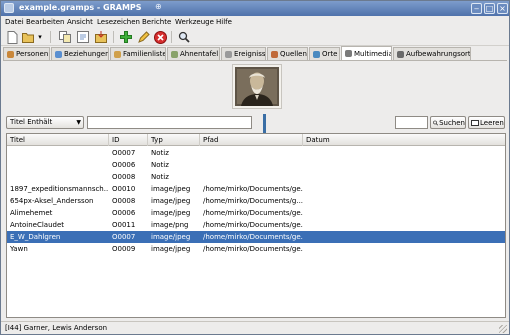 This screenshot has width=510, height=335. What do you see at coordinates (492, 122) in the screenshot?
I see `clear-button-label: Leeren` at bounding box center [492, 122].